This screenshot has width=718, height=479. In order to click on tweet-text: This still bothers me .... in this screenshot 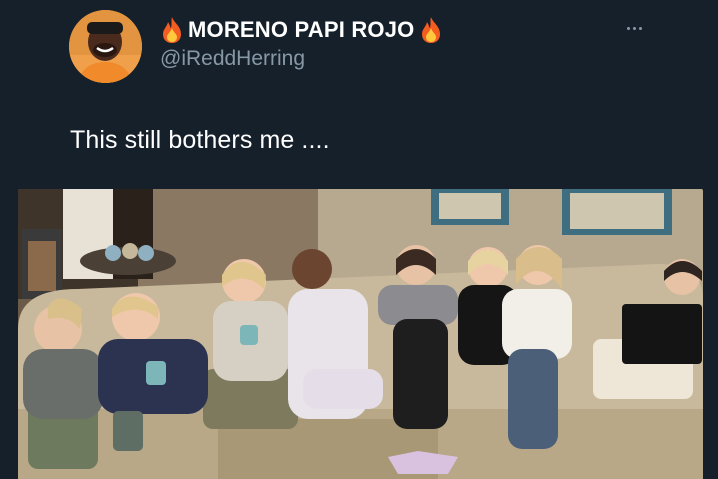, I will do `click(200, 140)`.